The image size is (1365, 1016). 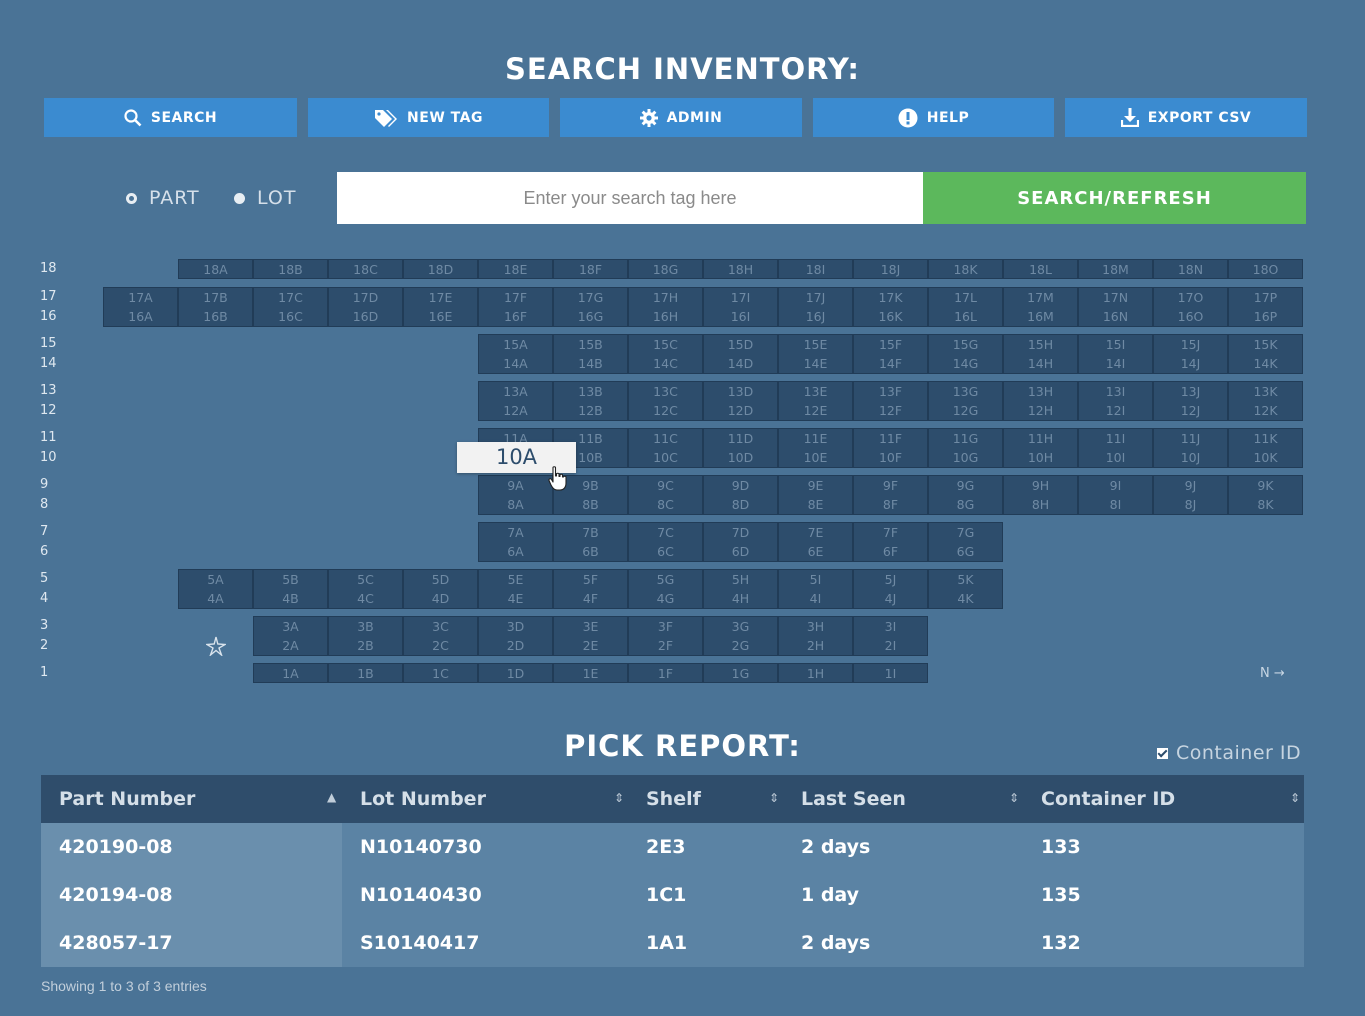 I want to click on search-nav-button: SEARCH, so click(x=170, y=117).